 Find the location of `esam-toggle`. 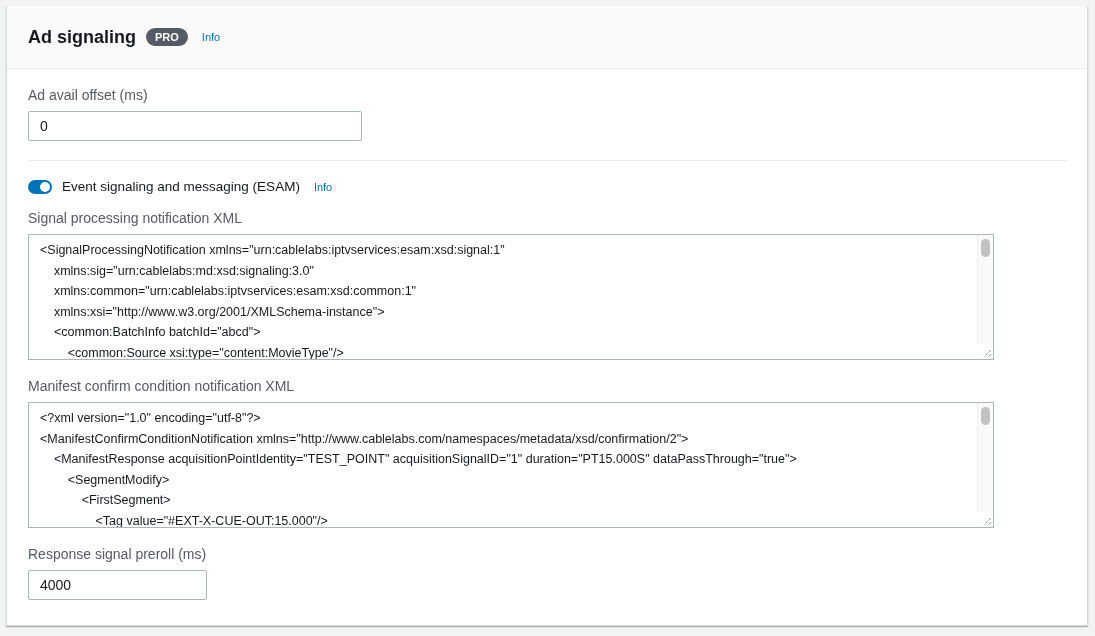

esam-toggle is located at coordinates (40, 186).